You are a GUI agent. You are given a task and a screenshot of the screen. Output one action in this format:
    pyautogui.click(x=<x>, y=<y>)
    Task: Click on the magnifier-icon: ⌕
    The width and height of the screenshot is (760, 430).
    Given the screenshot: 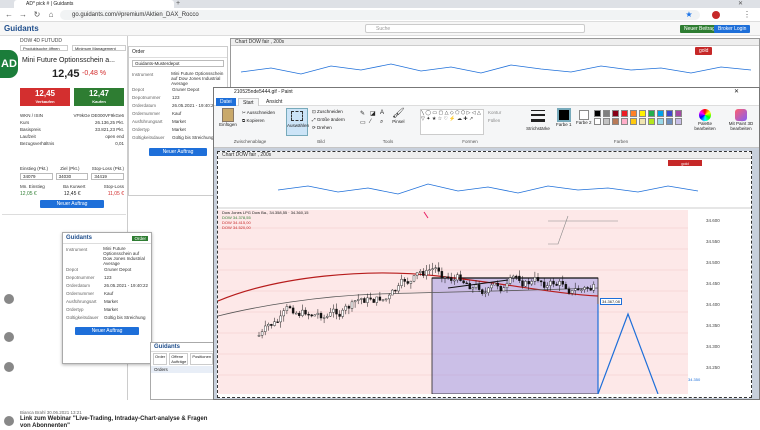 What is the action you would take?
    pyautogui.click(x=384, y=122)
    